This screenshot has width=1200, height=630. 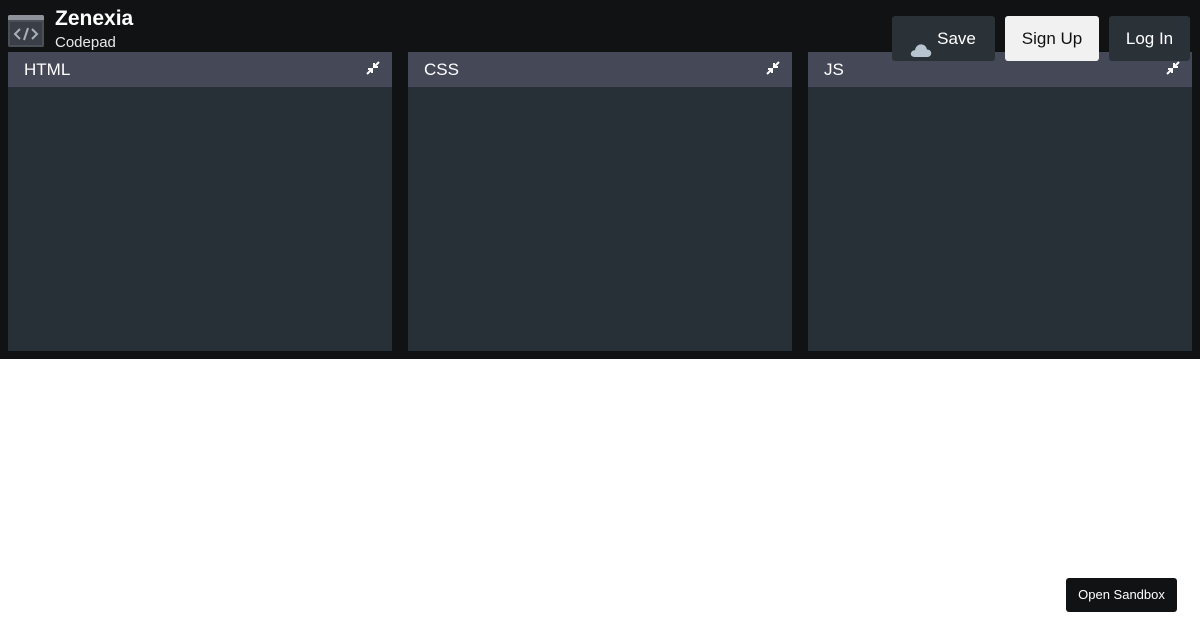 What do you see at coordinates (85, 42) in the screenshot?
I see `page-subtitle: Codepad` at bounding box center [85, 42].